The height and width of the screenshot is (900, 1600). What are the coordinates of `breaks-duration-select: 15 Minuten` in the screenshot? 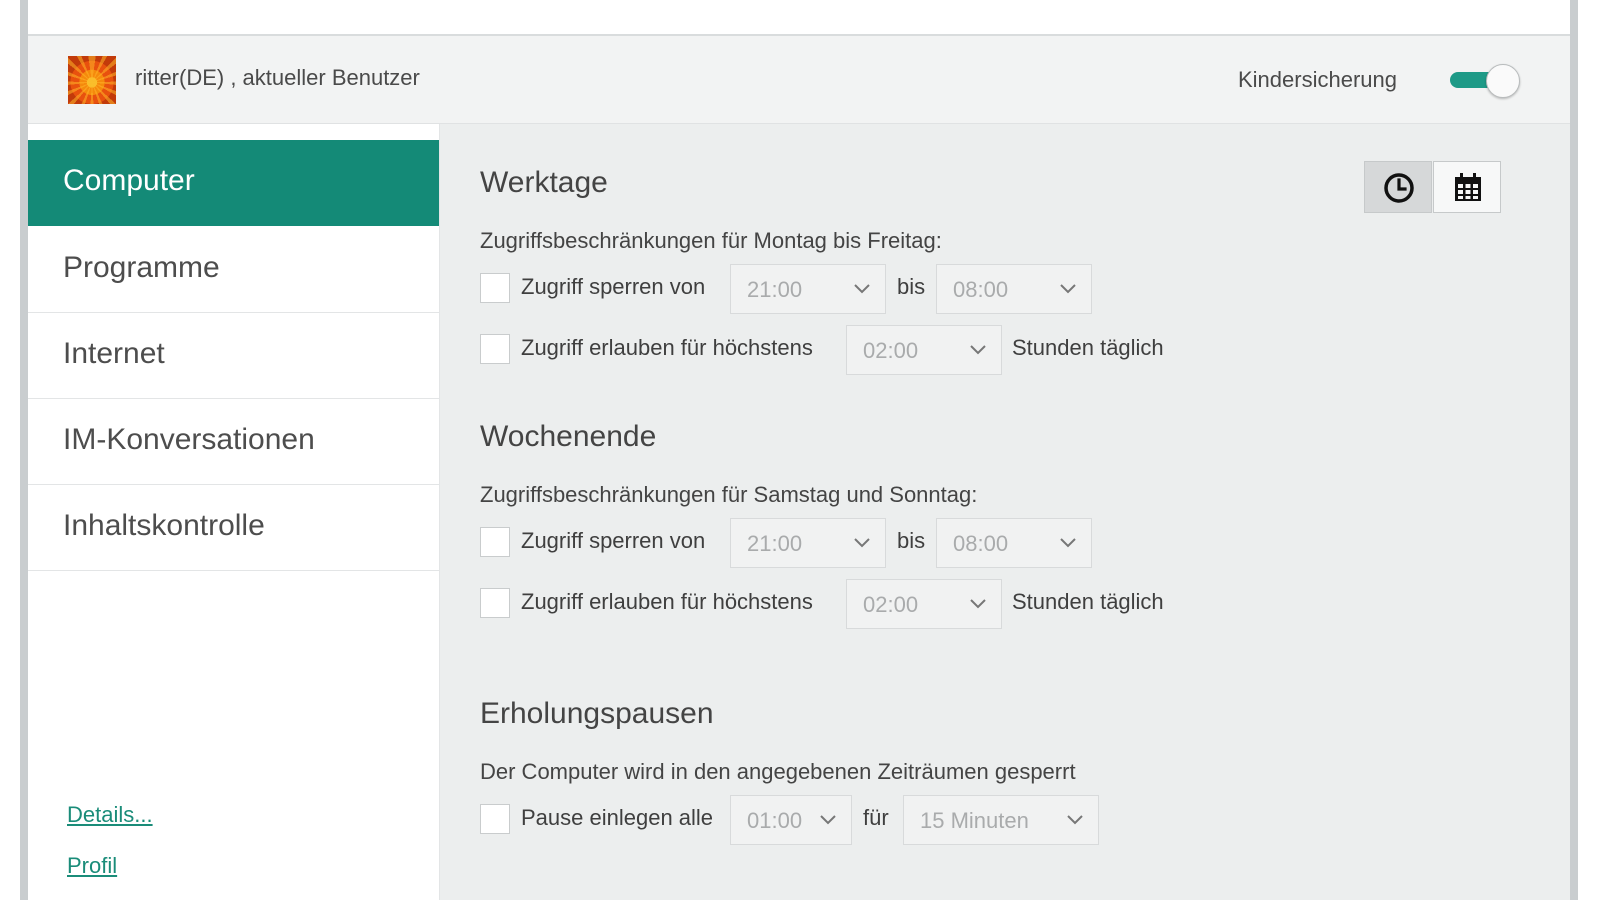 It's located at (1001, 820).